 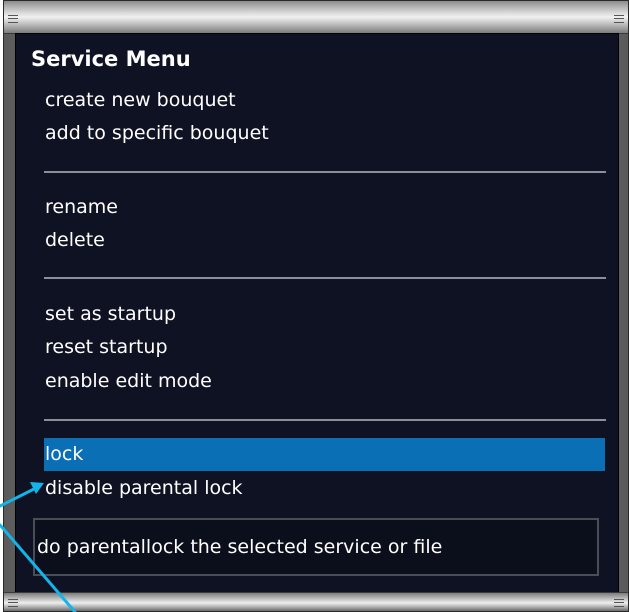 I want to click on menu-item-set-as-startup: set as startup, so click(x=324, y=314).